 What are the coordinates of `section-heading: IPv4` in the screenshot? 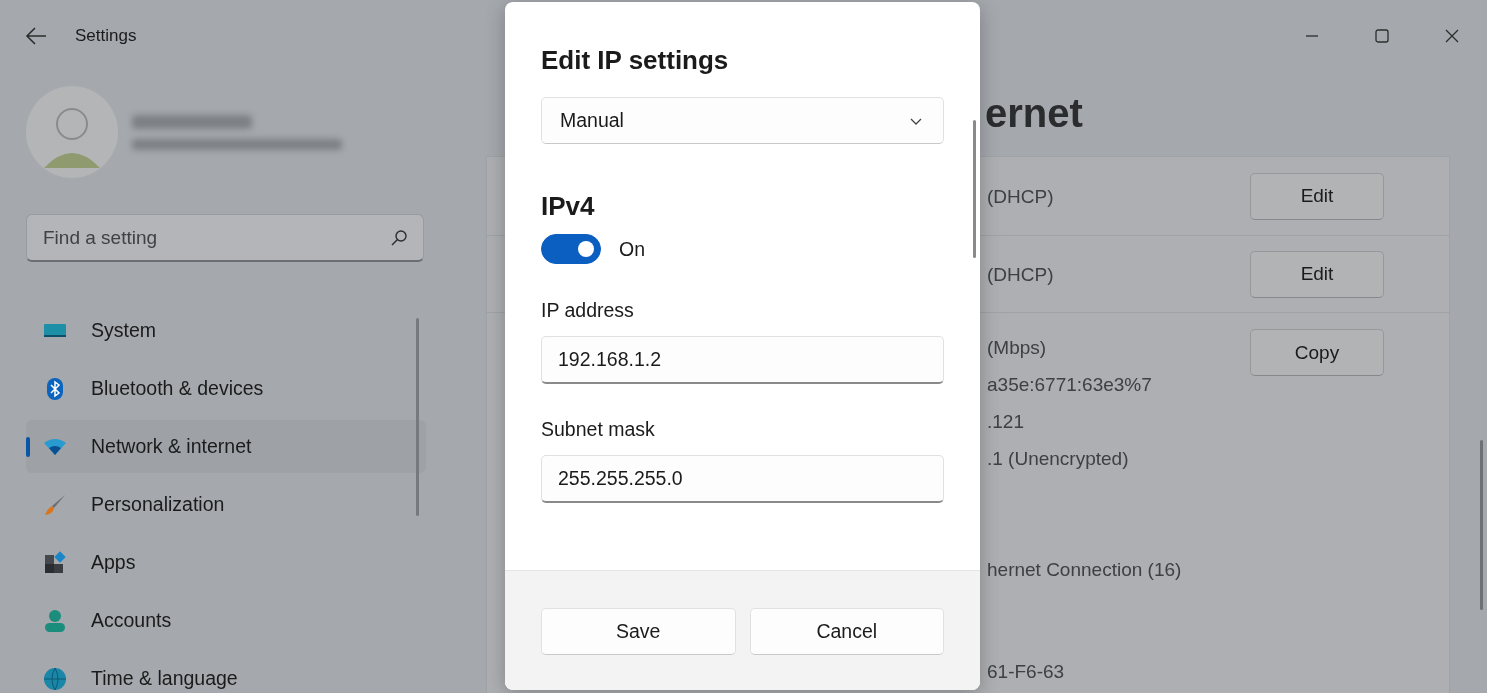 It's located at (568, 206).